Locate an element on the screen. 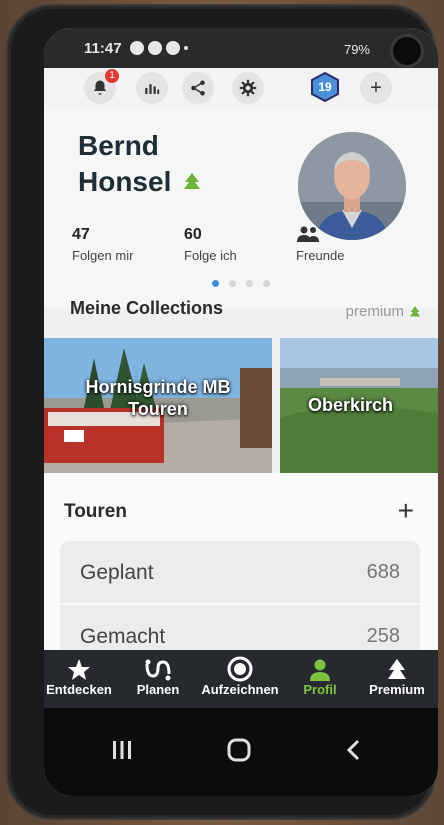  premium-text: premium is located at coordinates (374, 311).